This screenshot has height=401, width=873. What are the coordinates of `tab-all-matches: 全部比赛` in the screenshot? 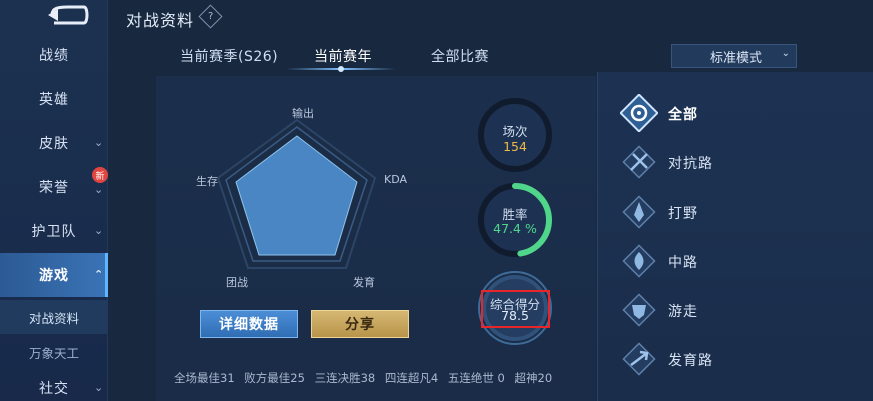 It's located at (460, 56).